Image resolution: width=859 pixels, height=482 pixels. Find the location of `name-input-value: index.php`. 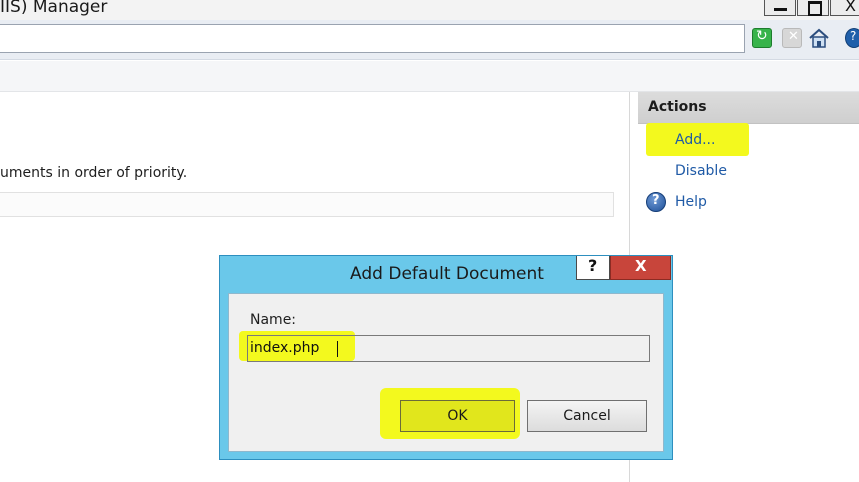

name-input-value: index.php is located at coordinates (285, 348).